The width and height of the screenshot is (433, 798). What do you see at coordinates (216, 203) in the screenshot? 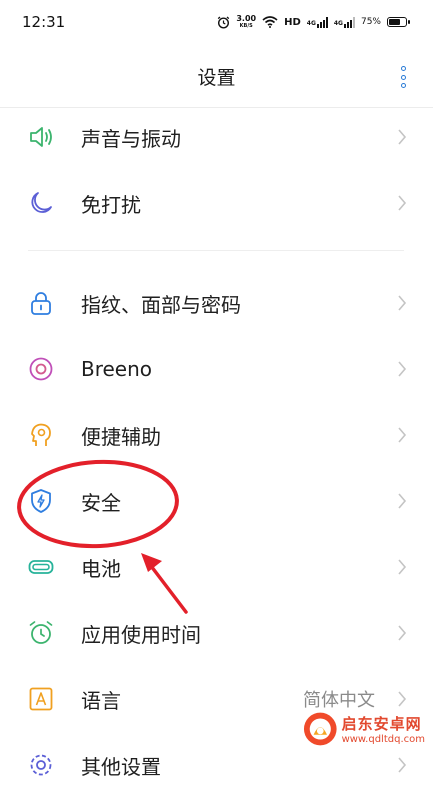
I see `settings-item-do-not-disturb: 免打扰` at bounding box center [216, 203].